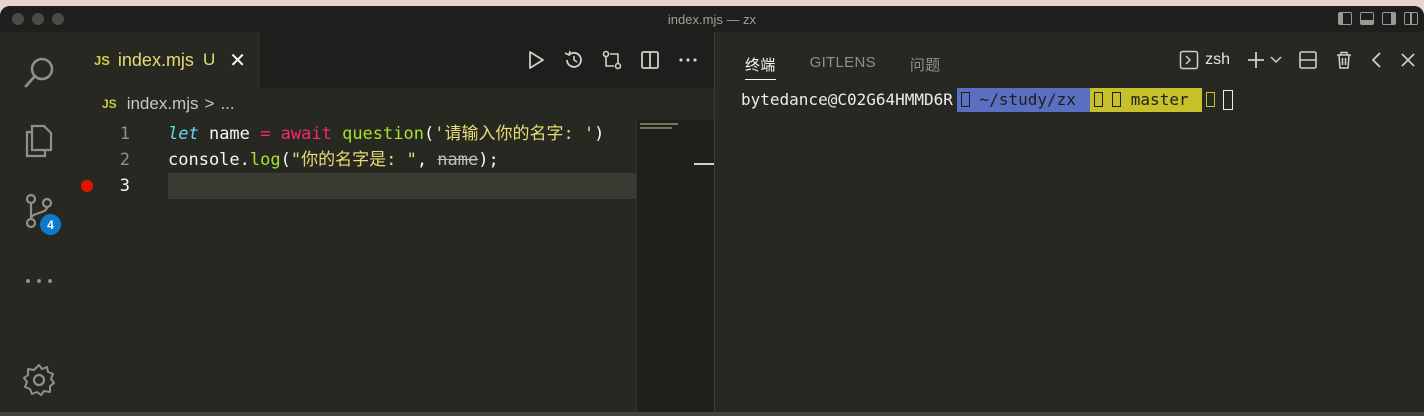 The width and height of the screenshot is (1424, 416). I want to click on customize-layout-icon, so click(1411, 18).